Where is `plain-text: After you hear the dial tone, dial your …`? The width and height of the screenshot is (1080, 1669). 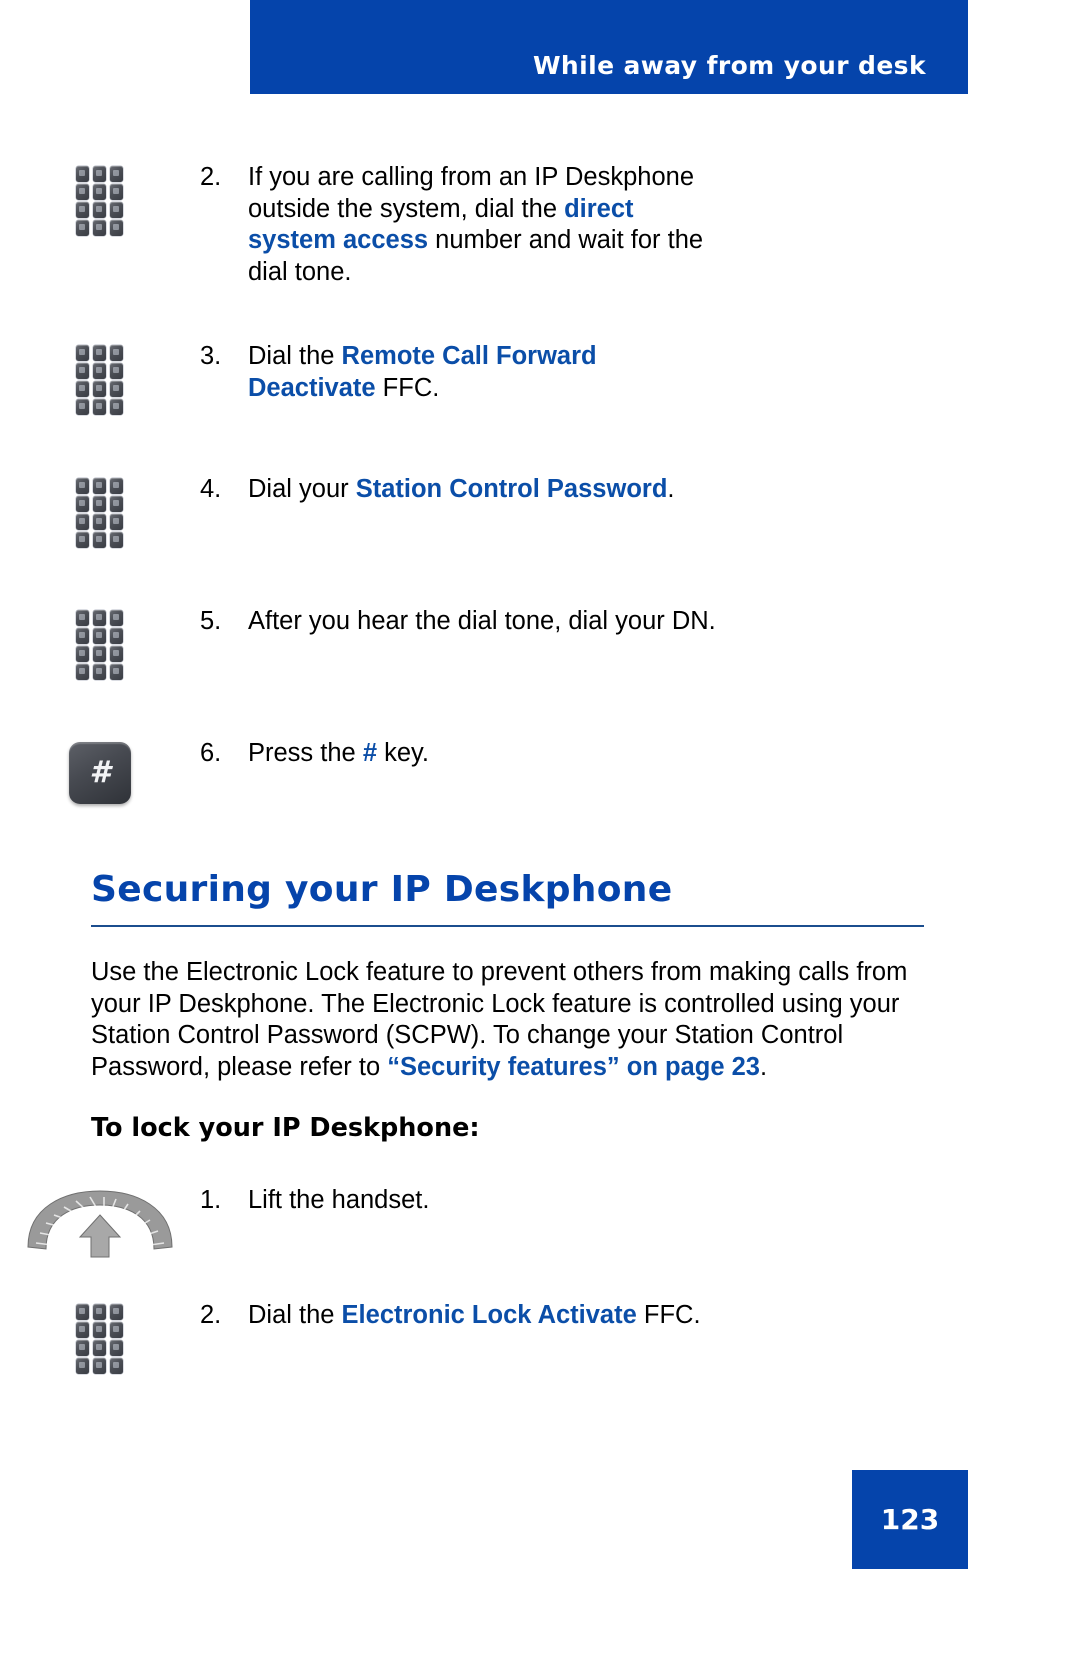
plain-text: After you hear the dial tone, dial your … is located at coordinates (482, 621).